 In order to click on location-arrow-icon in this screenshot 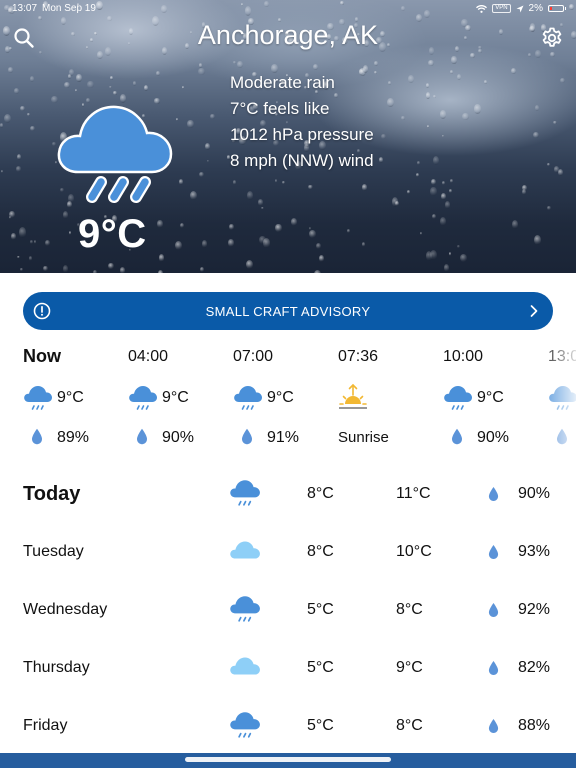, I will do `click(520, 8)`.